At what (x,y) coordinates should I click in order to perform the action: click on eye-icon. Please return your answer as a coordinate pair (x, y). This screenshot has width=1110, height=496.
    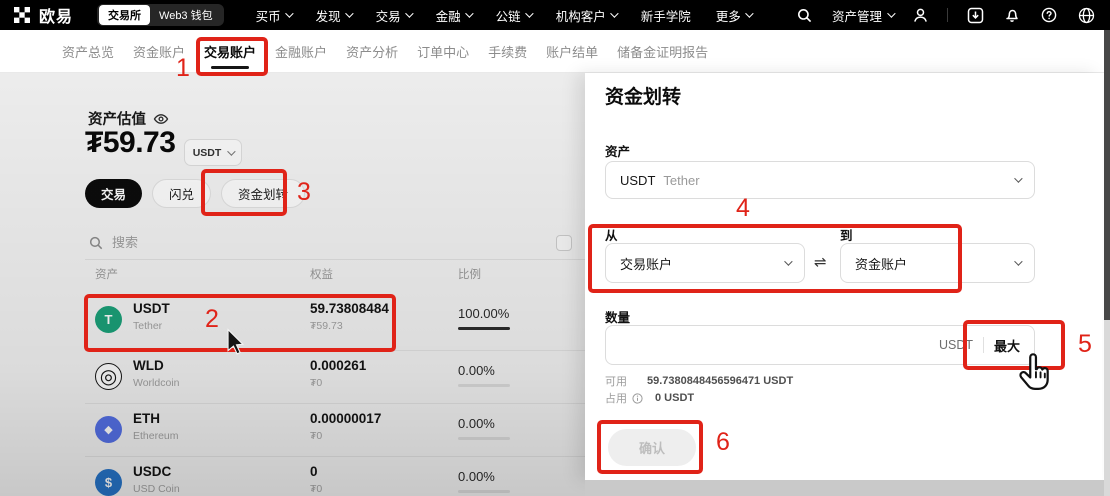
    Looking at the image, I should click on (161, 119).